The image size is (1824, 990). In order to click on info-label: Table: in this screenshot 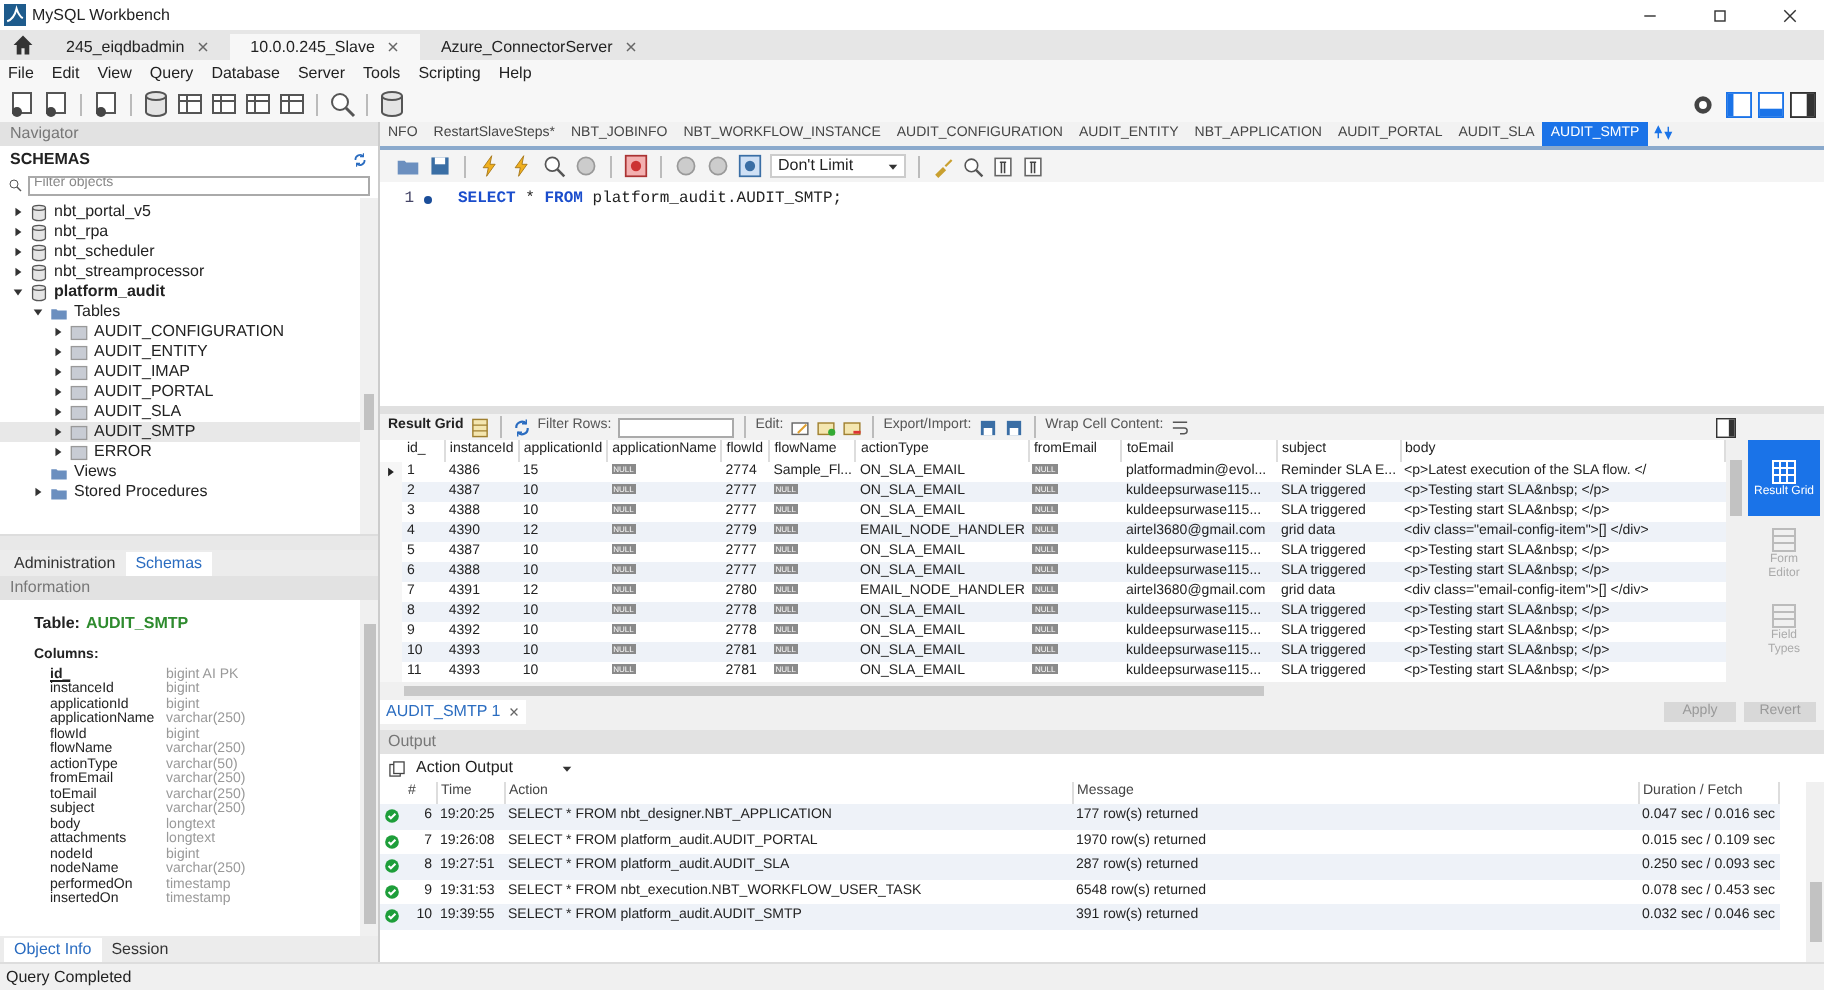, I will do `click(57, 624)`.